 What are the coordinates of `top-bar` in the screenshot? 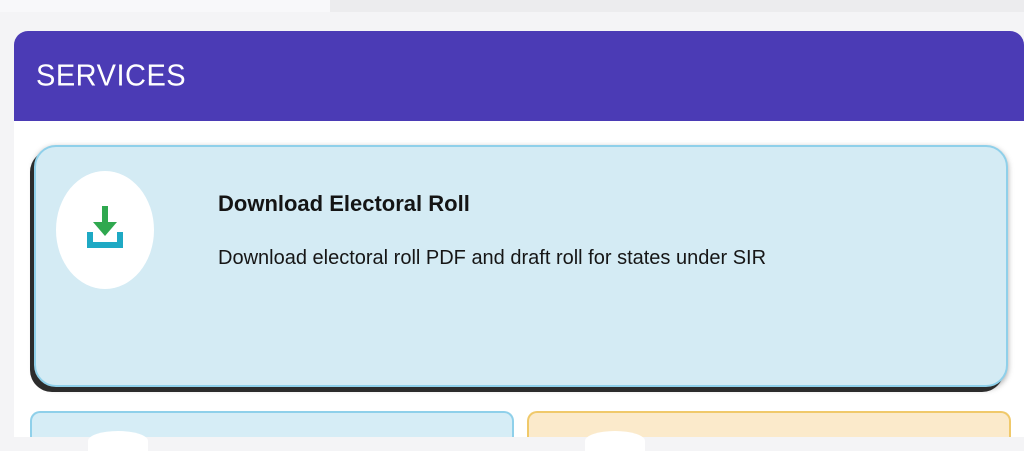 It's located at (512, 6).